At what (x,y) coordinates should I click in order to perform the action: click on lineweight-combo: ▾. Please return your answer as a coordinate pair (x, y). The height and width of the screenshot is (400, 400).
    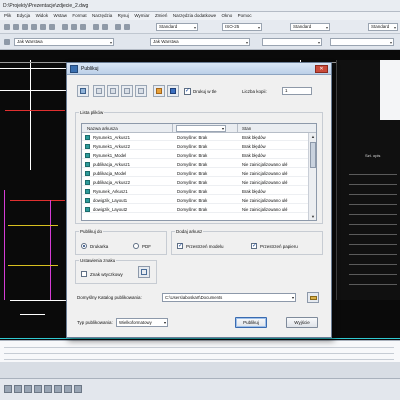
    Looking at the image, I should click on (292, 42).